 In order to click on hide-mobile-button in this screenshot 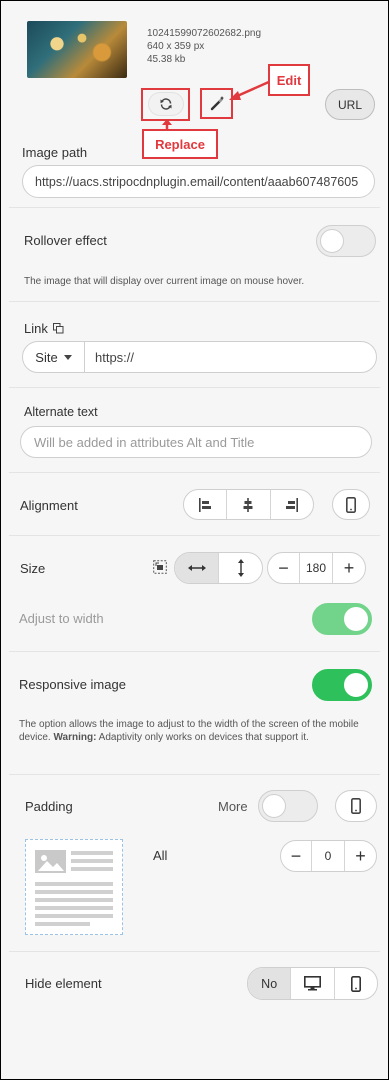, I will do `click(356, 983)`.